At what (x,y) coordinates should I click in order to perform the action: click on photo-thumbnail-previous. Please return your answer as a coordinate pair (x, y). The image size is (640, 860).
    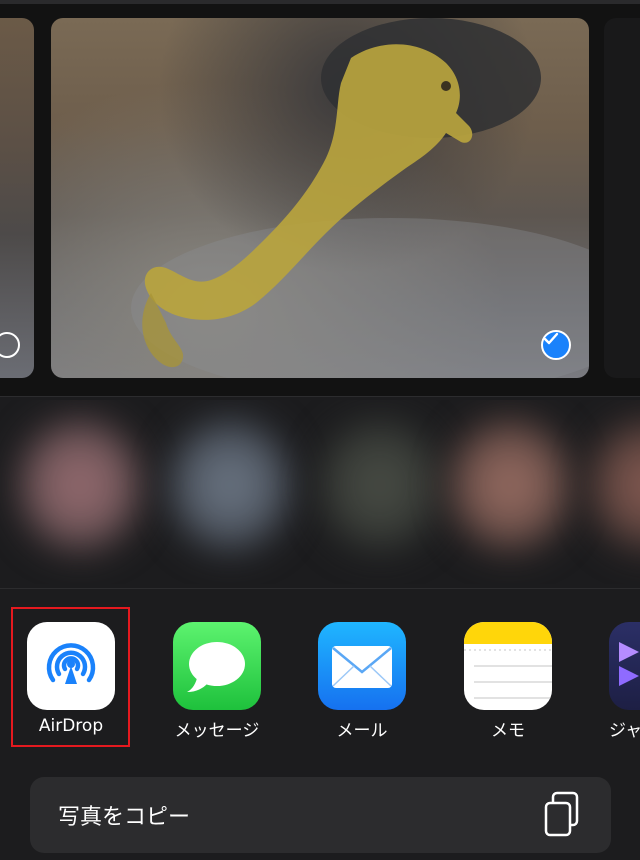
    Looking at the image, I should click on (17, 198).